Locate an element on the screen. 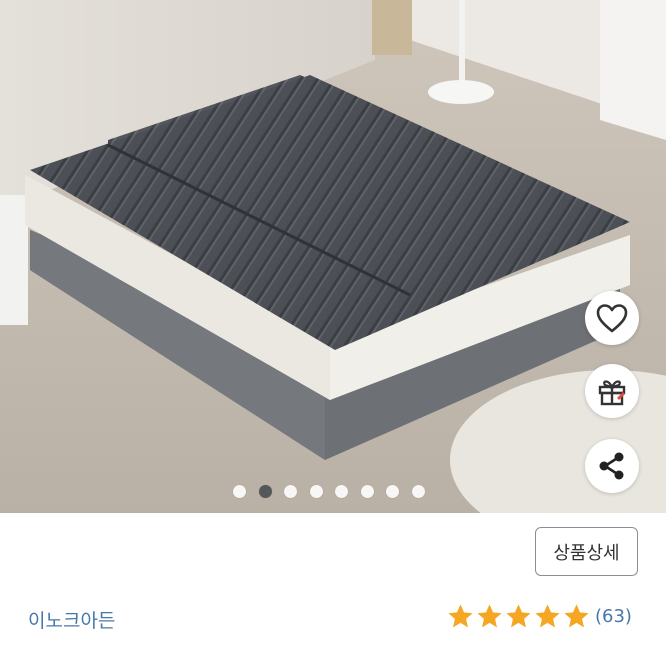 This screenshot has height=666, width=666. share-icon is located at coordinates (611, 466).